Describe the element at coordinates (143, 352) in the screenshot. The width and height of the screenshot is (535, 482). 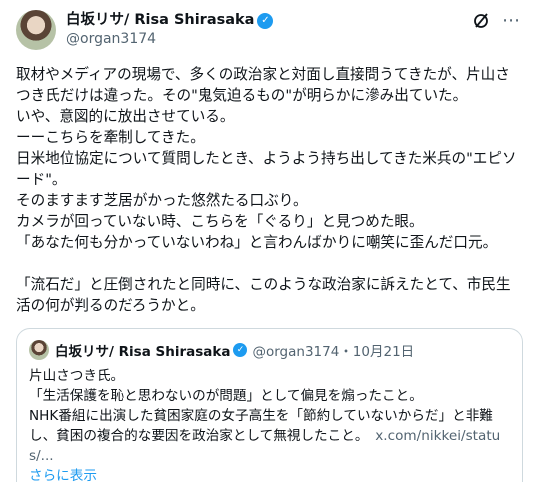
I see `quoted-author-name: 白坂リサ/ Risa Shirasaka` at that location.